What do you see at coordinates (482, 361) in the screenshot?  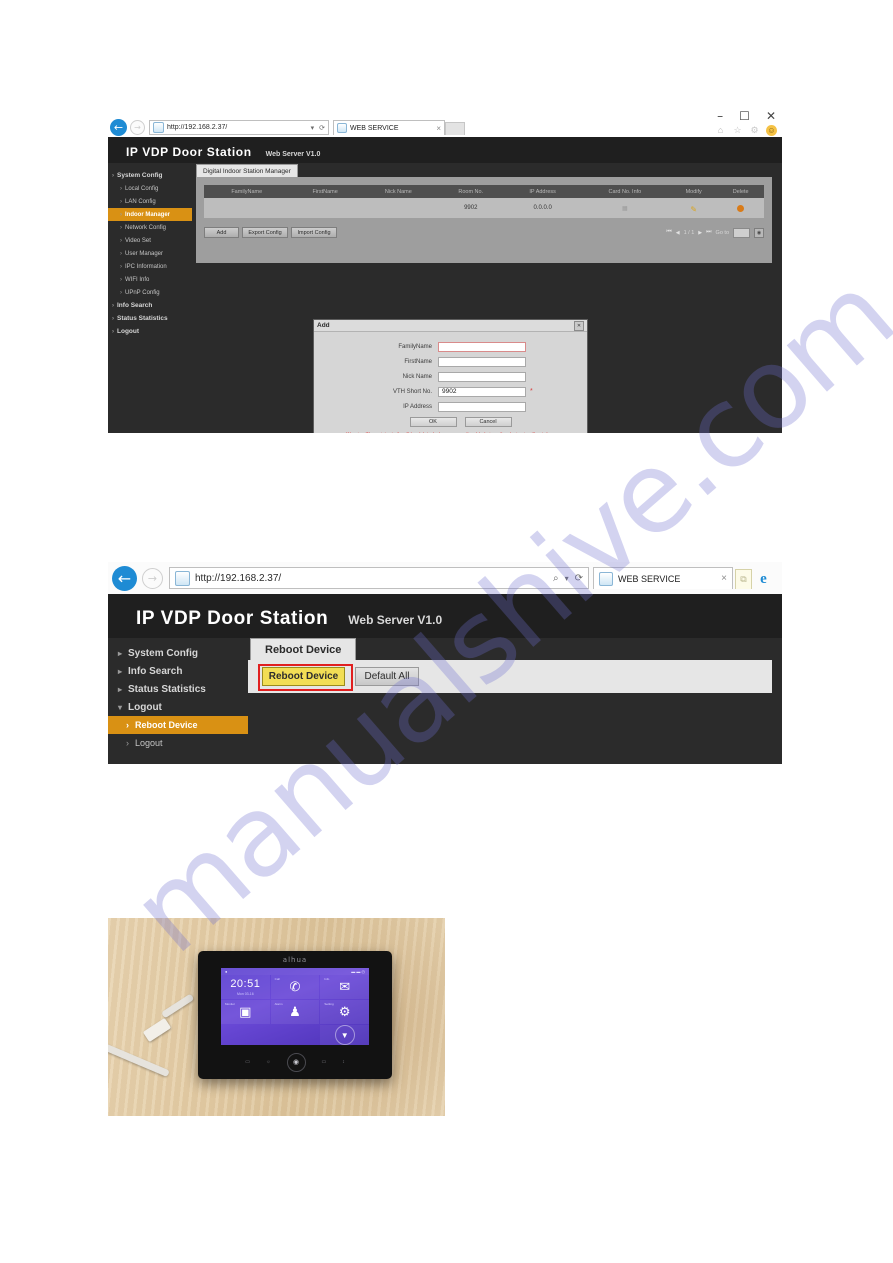 I see `first-name-input` at bounding box center [482, 361].